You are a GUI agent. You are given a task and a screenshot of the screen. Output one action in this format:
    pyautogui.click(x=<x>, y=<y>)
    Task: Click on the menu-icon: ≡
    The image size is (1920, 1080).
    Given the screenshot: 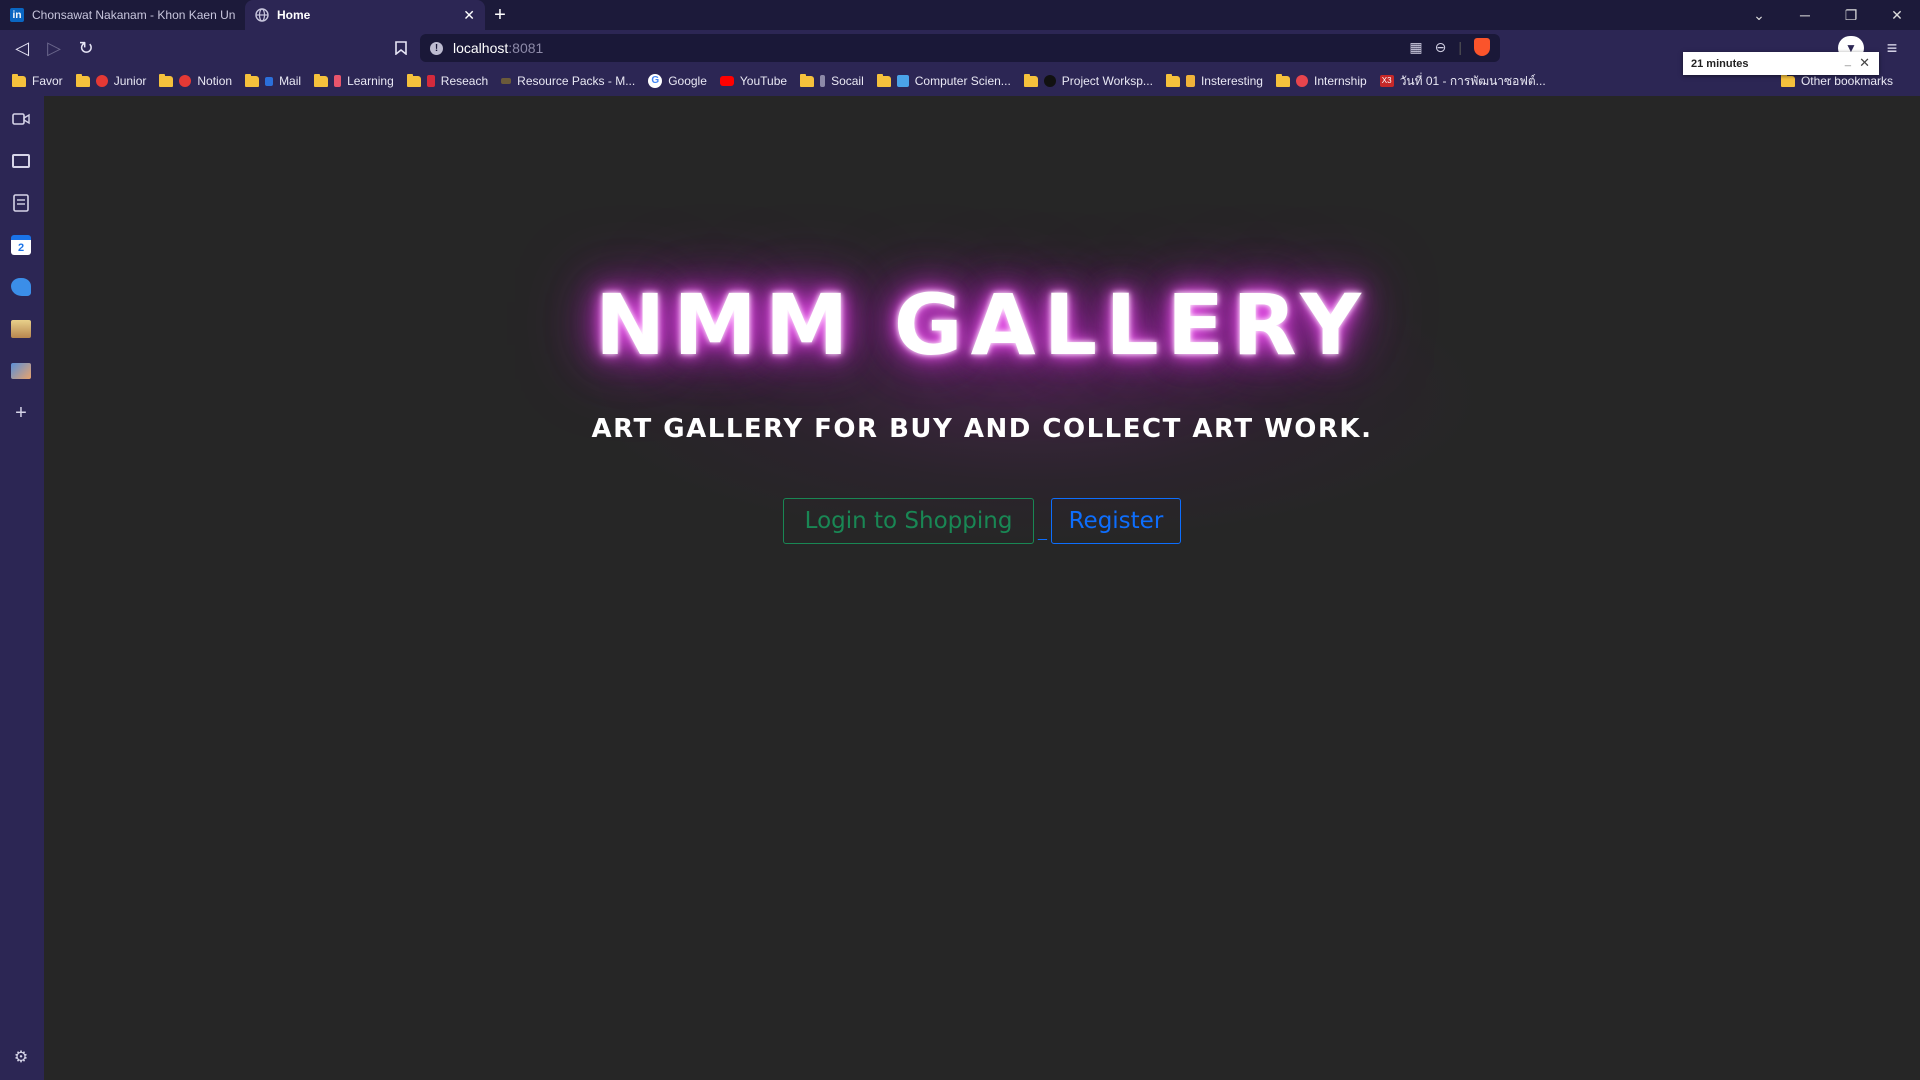 What is the action you would take?
    pyautogui.click(x=1892, y=48)
    